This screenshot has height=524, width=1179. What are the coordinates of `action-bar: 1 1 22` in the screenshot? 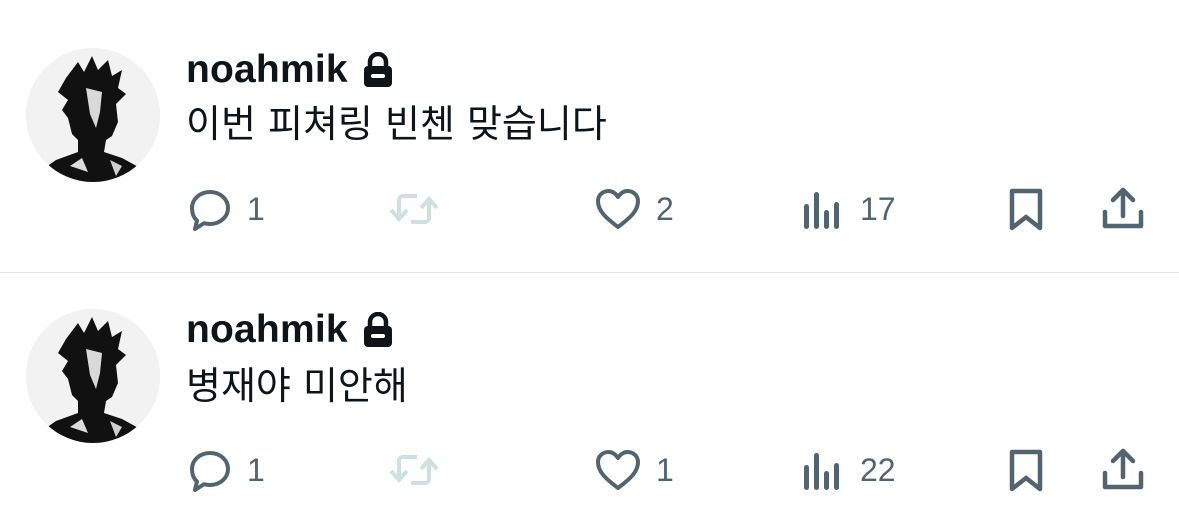 It's located at (589, 470).